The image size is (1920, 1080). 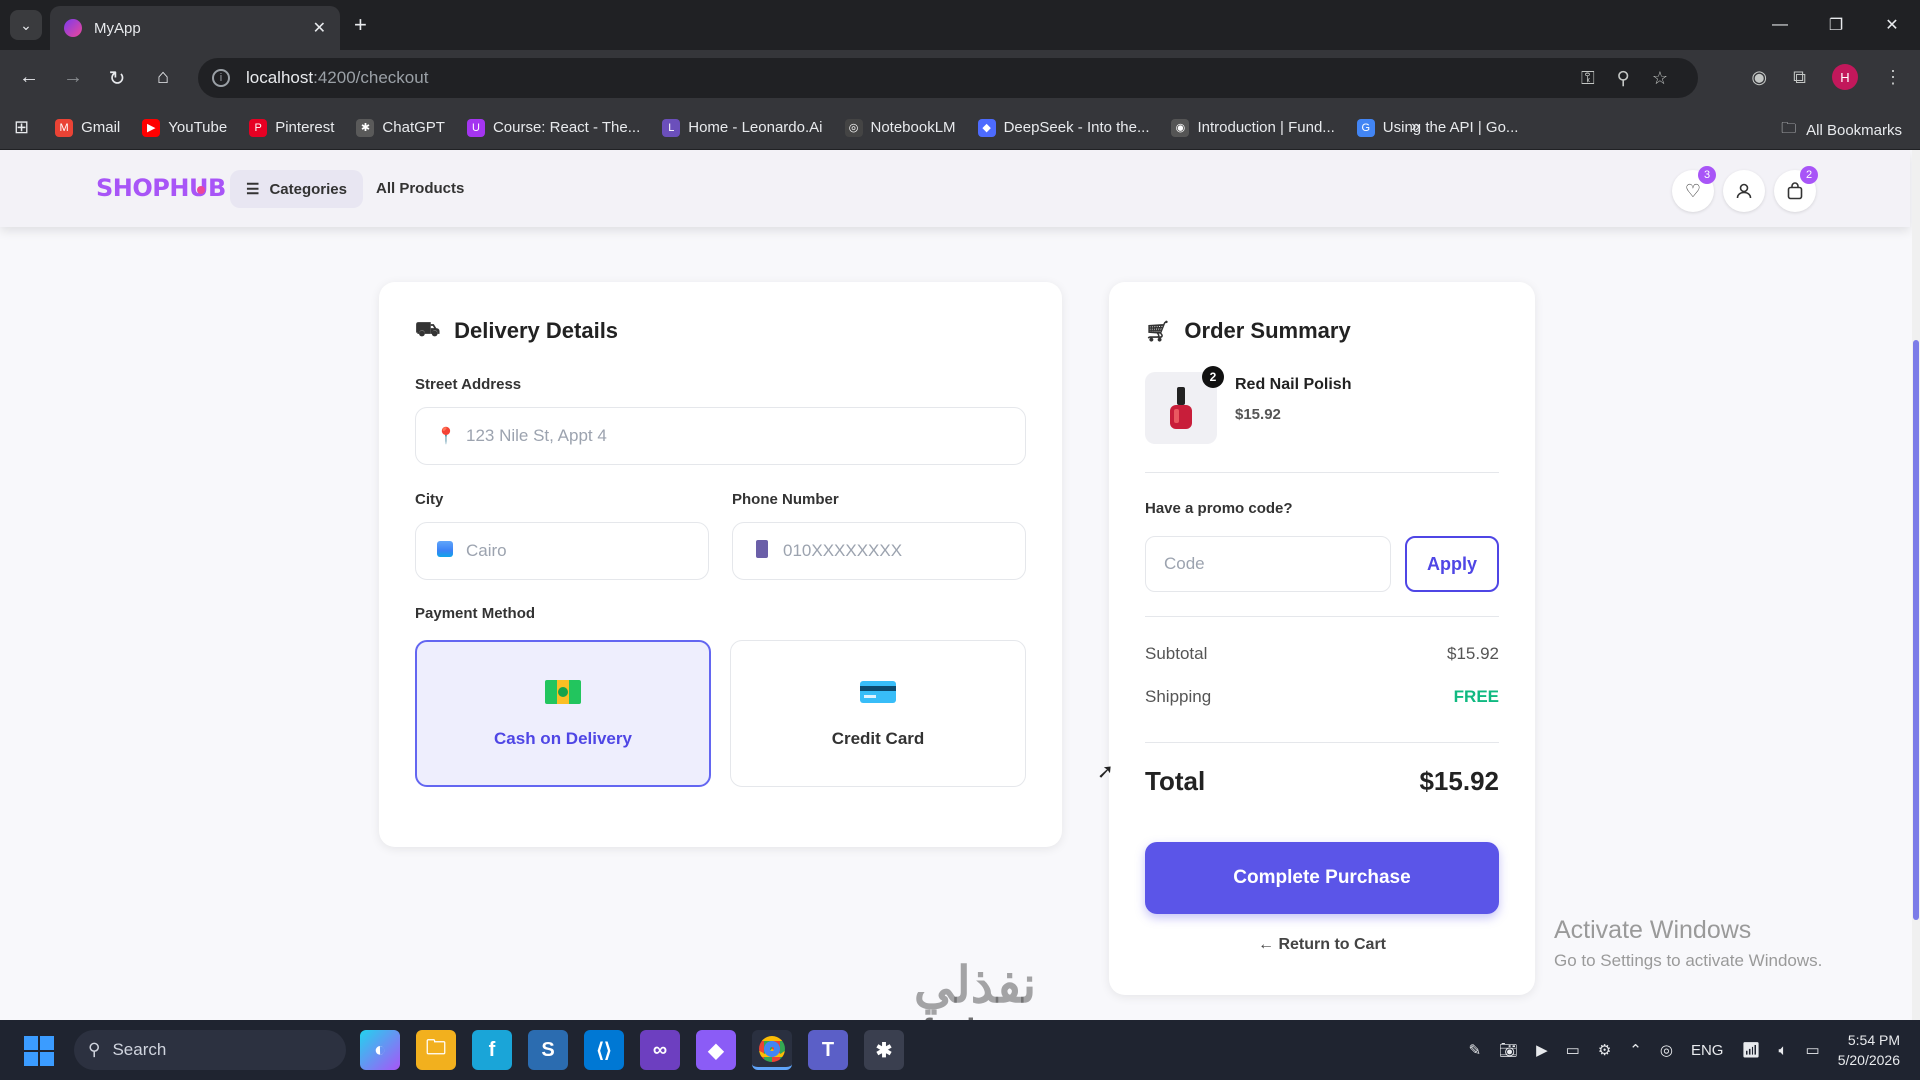 I want to click on shipping-label: Shipping, so click(x=1178, y=696).